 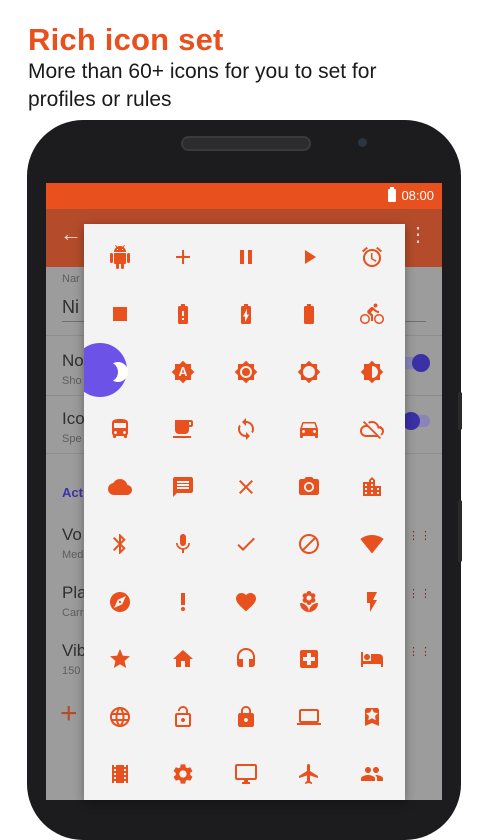 I want to click on icon-setting-subtitle: Spe, so click(x=72, y=439).